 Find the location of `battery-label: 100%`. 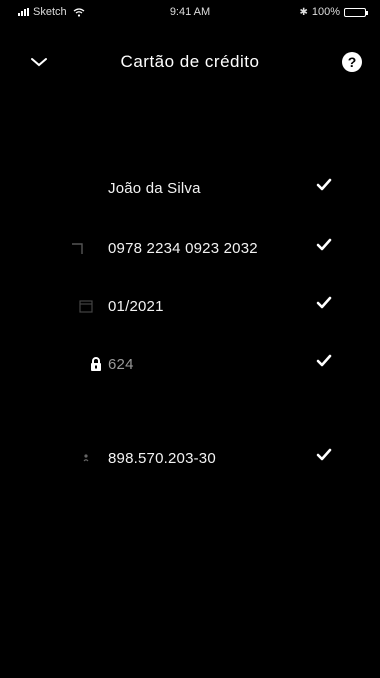

battery-label: 100% is located at coordinates (325, 12).